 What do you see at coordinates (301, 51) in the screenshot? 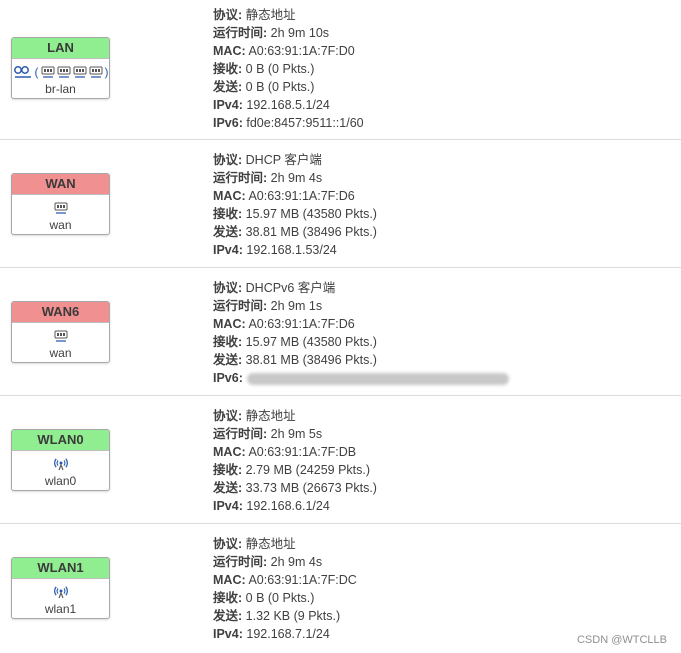
I see `mac-value: A0:63:91:1A:7F:D0` at bounding box center [301, 51].